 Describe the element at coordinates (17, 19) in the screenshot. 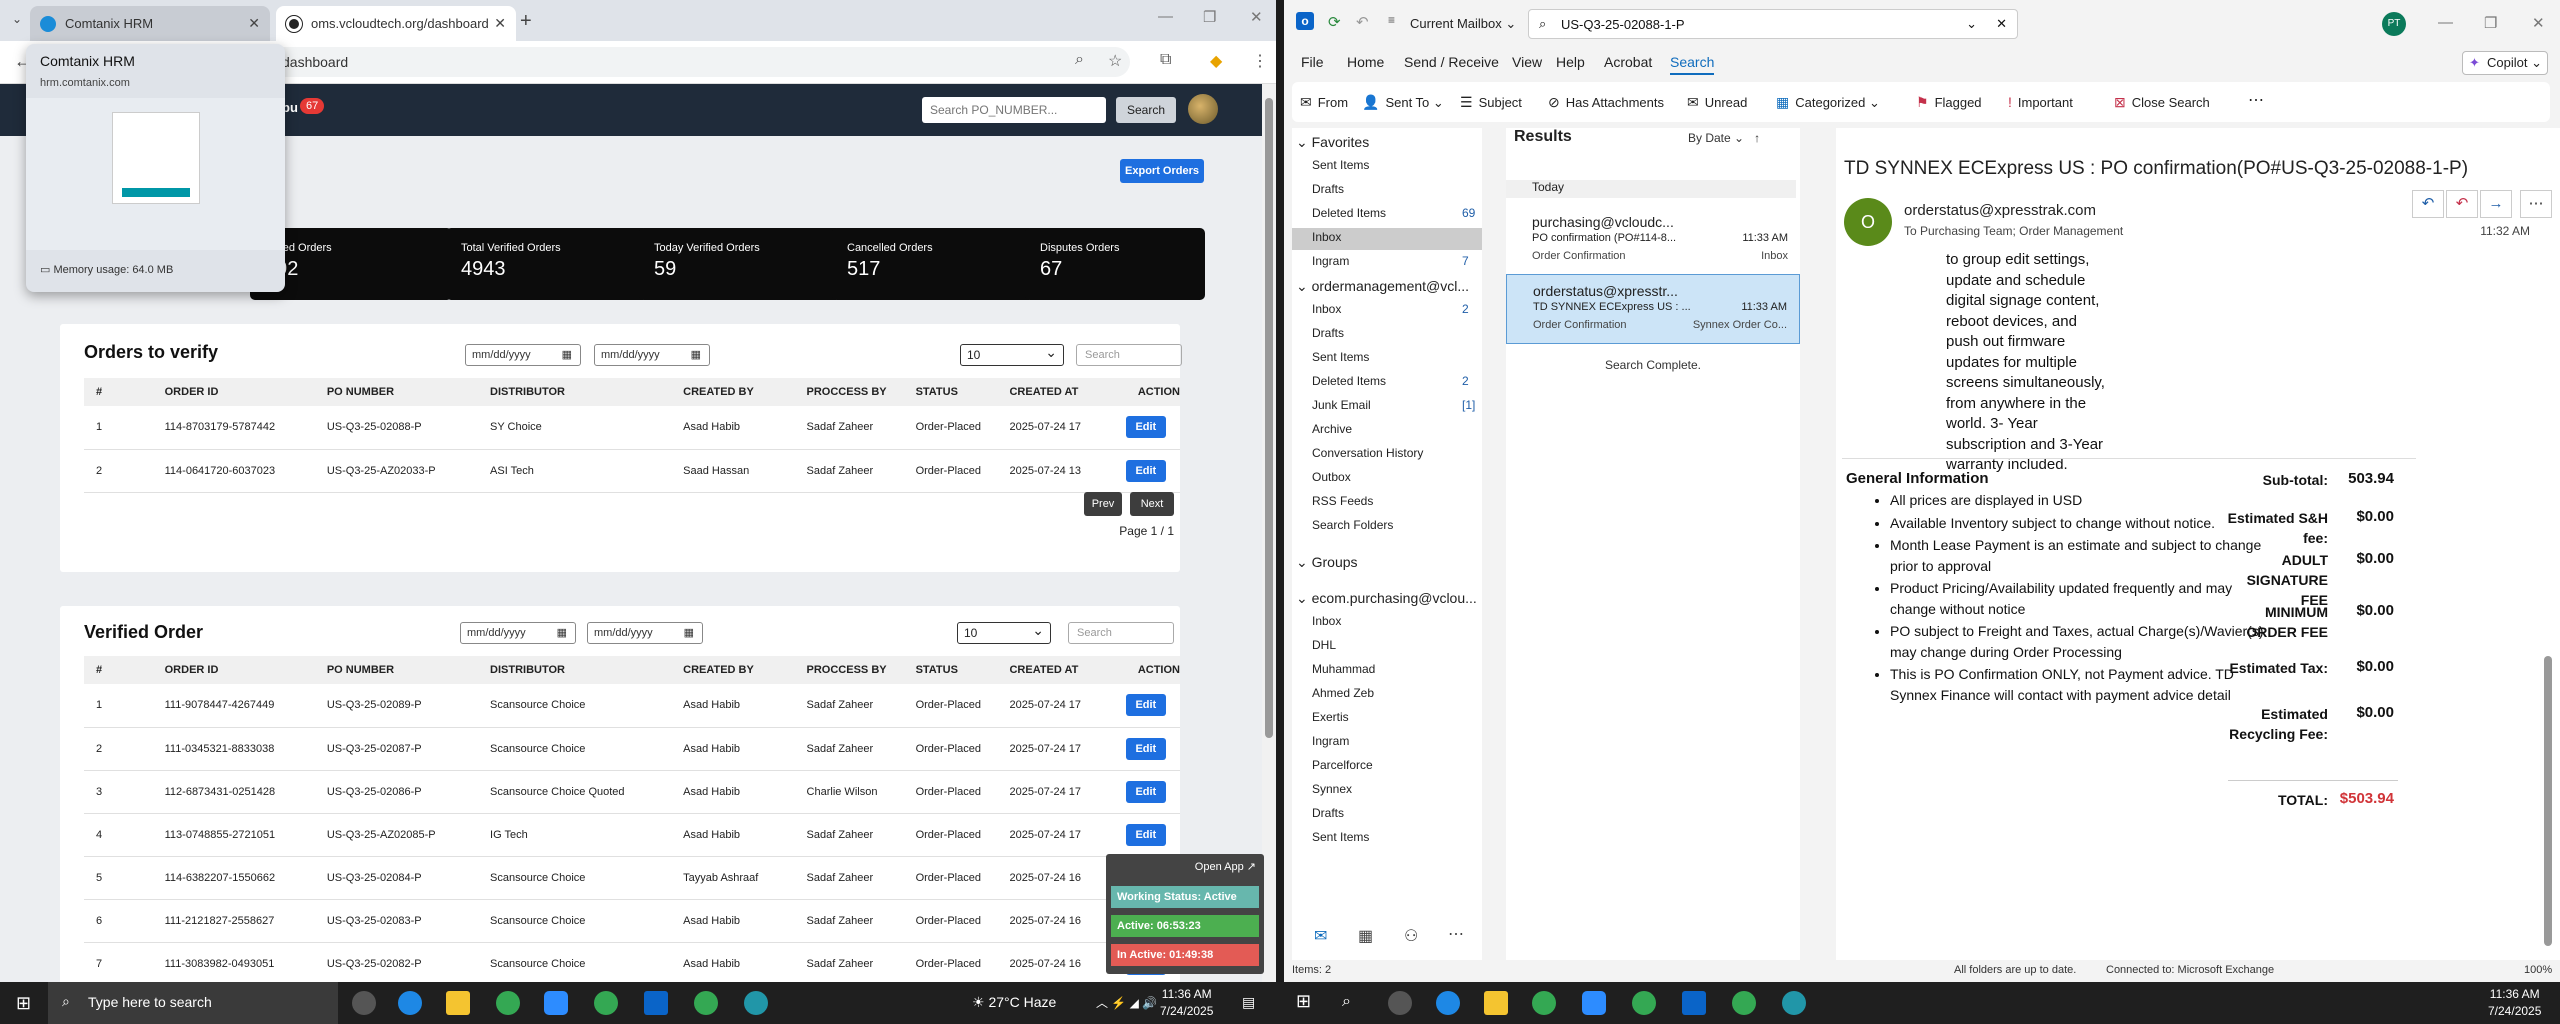

I see `tab-search-icon: ⌄` at that location.